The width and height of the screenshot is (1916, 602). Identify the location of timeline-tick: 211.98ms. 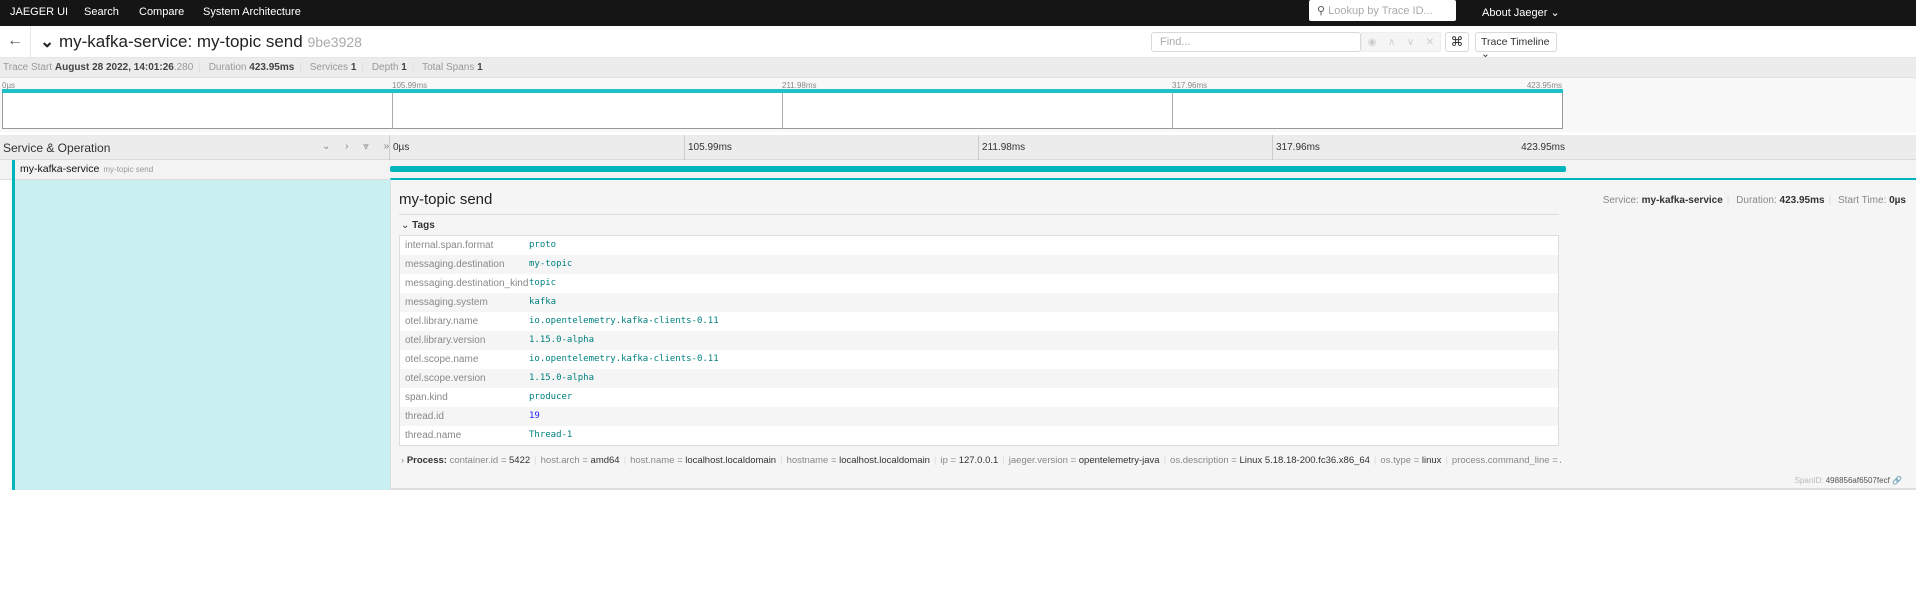
(1004, 147).